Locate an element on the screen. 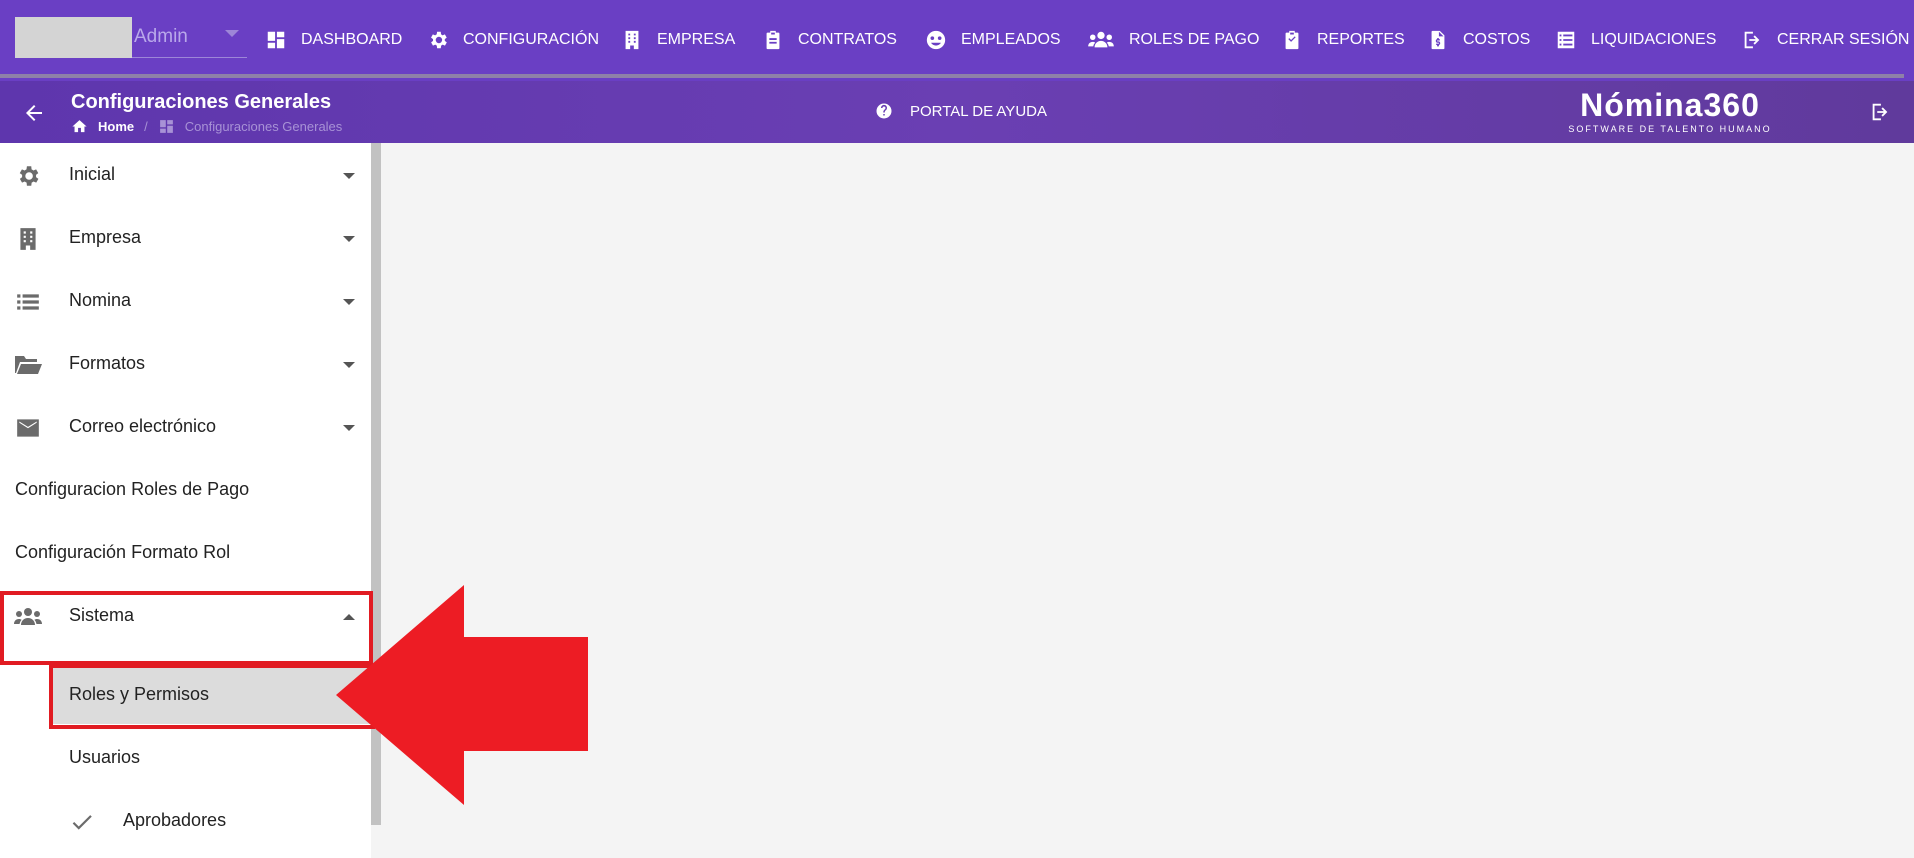 This screenshot has height=858, width=1914. sidebar-item-empresa: Empresa is located at coordinates (185, 237).